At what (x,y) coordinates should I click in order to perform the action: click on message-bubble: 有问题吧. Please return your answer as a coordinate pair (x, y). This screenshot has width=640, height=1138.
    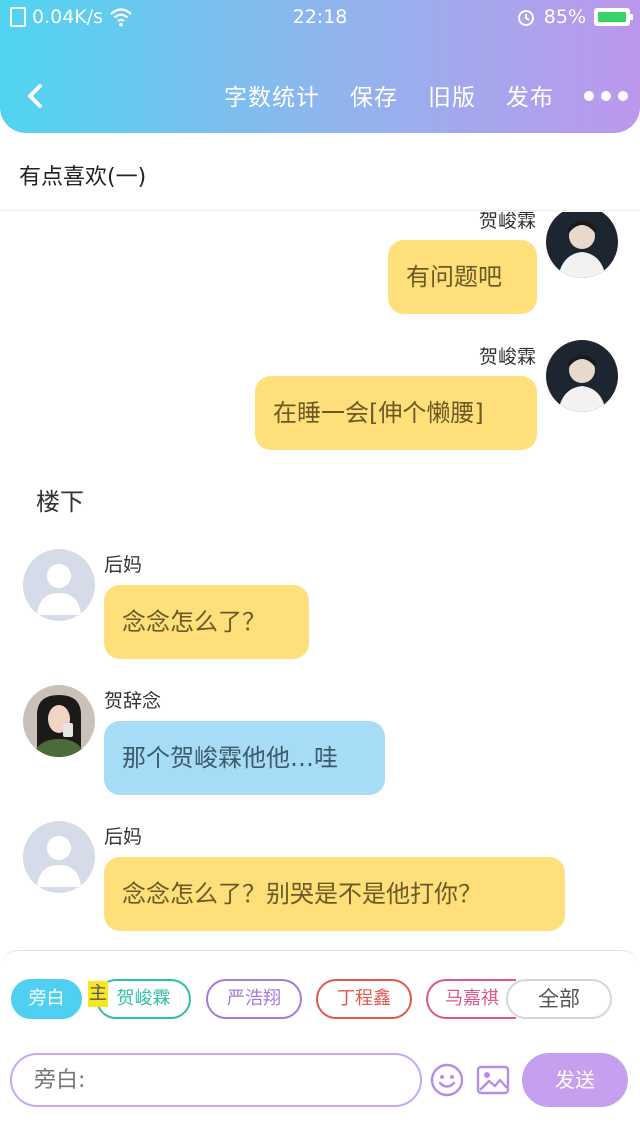
    Looking at the image, I should click on (462, 277).